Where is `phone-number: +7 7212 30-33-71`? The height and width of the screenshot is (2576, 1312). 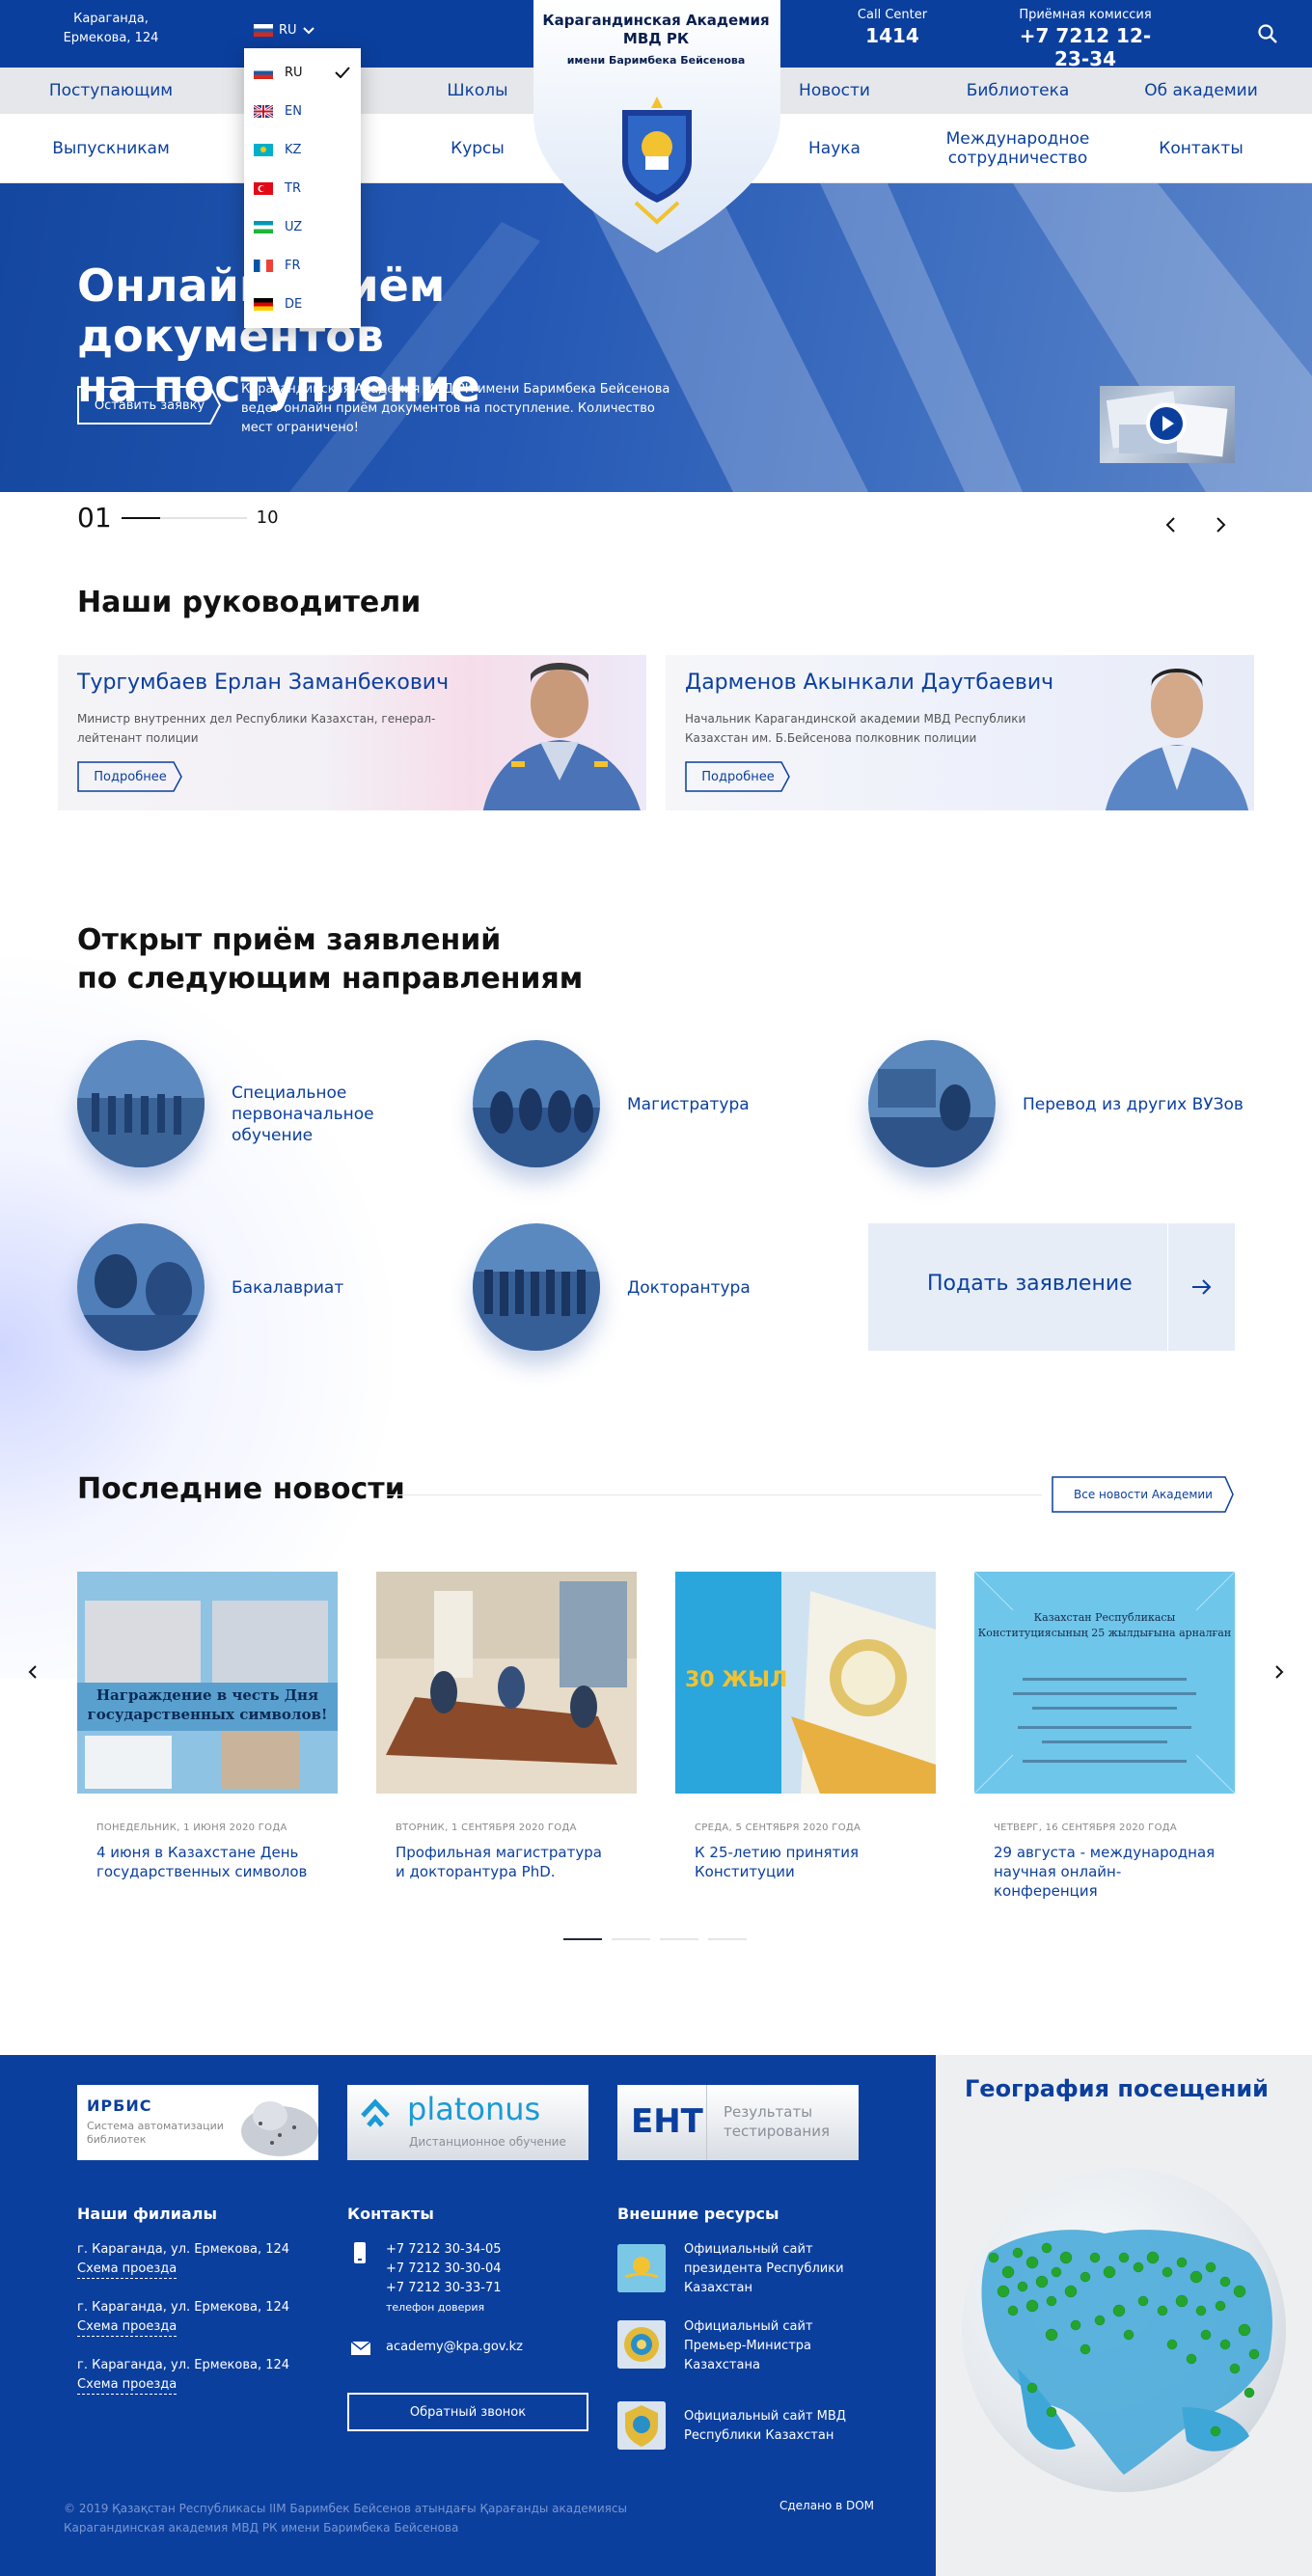 phone-number: +7 7212 30-33-71 is located at coordinates (444, 2289).